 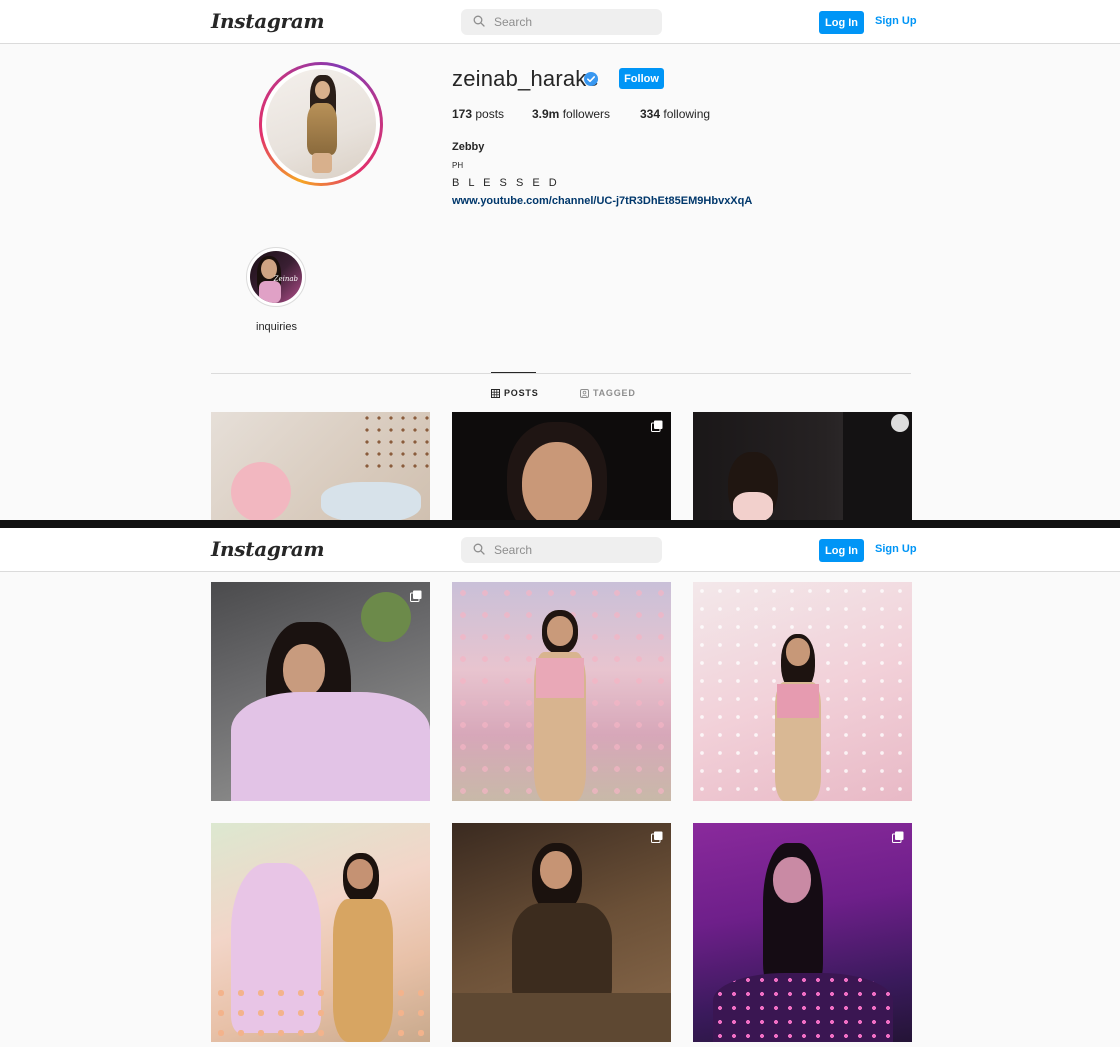 What do you see at coordinates (285, 279) in the screenshot?
I see `highlight-cover-text: Zeinab` at bounding box center [285, 279].